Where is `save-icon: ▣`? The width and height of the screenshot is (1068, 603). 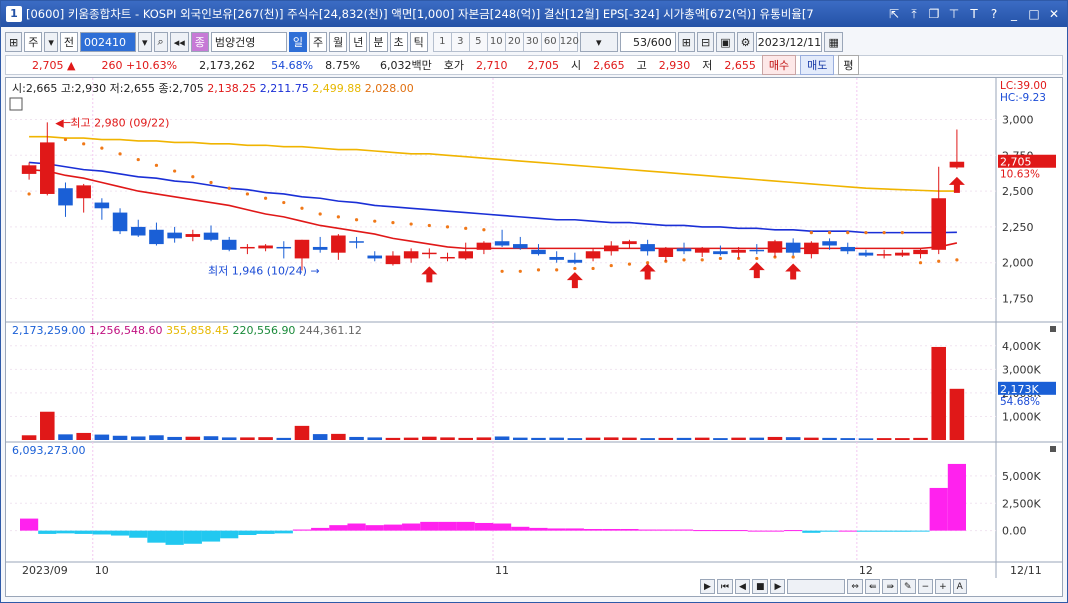 save-icon: ▣ is located at coordinates (725, 42).